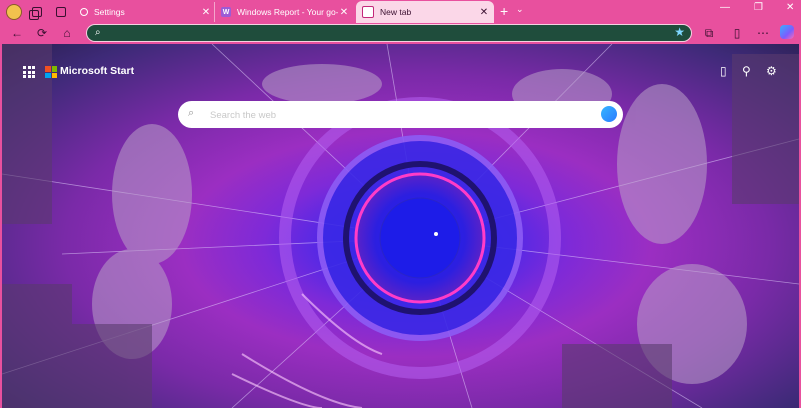 This screenshot has width=801, height=408. I want to click on tab-actions-icon, so click(61, 12).